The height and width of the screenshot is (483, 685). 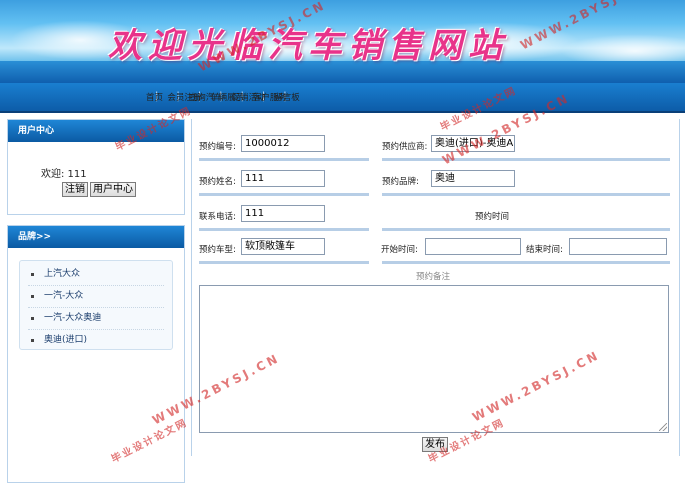 I want to click on submit-button: 发布, so click(x=435, y=444).